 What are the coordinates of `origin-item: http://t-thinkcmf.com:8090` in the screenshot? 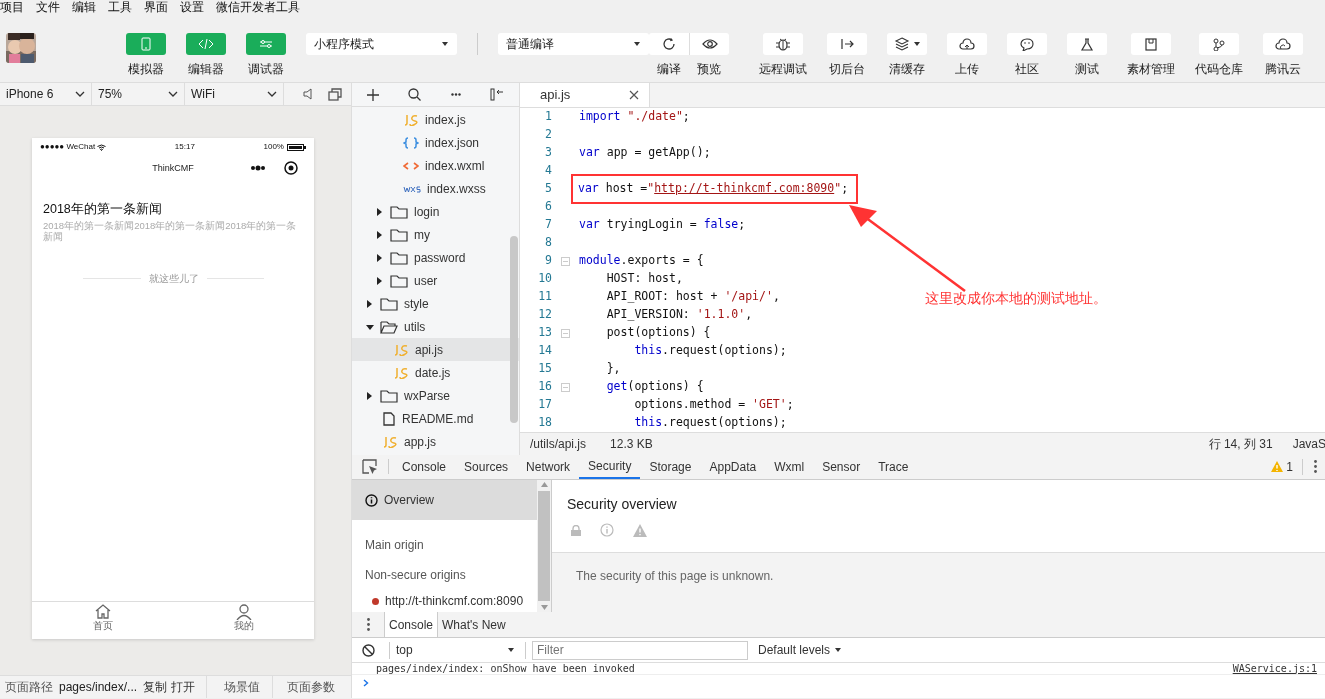 It's located at (444, 601).